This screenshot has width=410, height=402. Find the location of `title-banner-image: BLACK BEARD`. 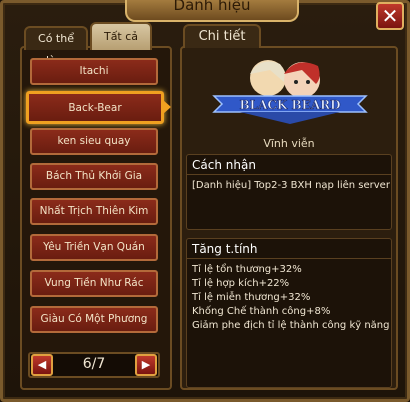

title-banner-image: BLACK BEARD is located at coordinates (290, 92).